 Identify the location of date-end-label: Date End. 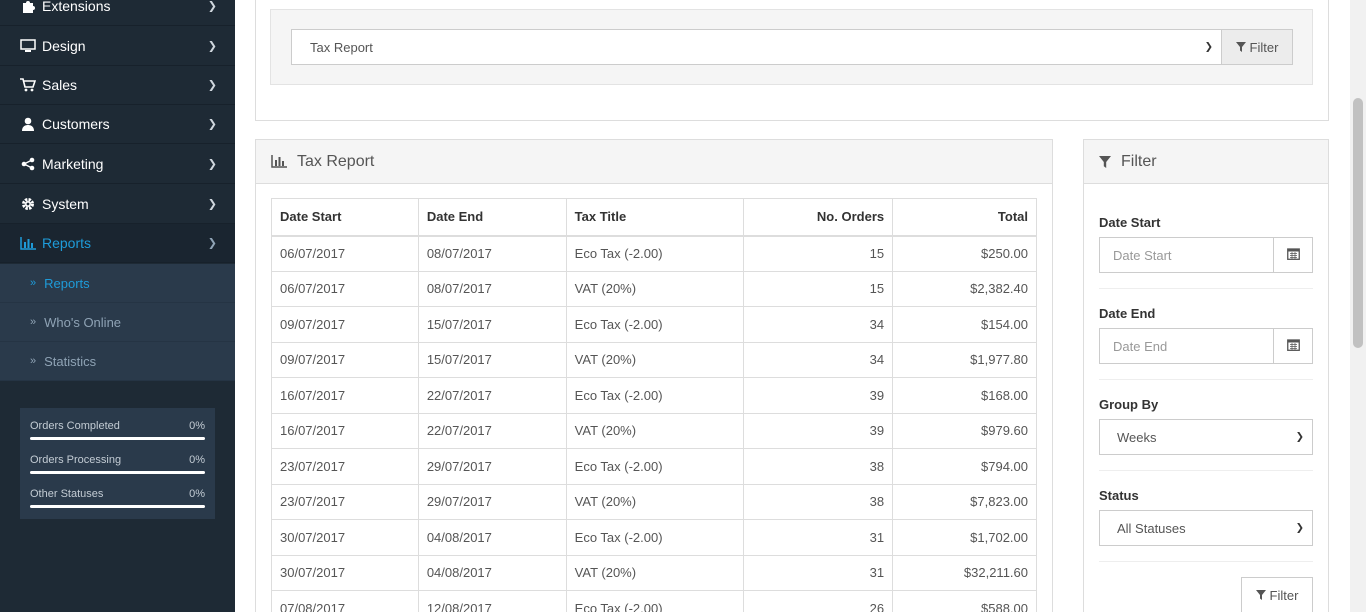
(1127, 313).